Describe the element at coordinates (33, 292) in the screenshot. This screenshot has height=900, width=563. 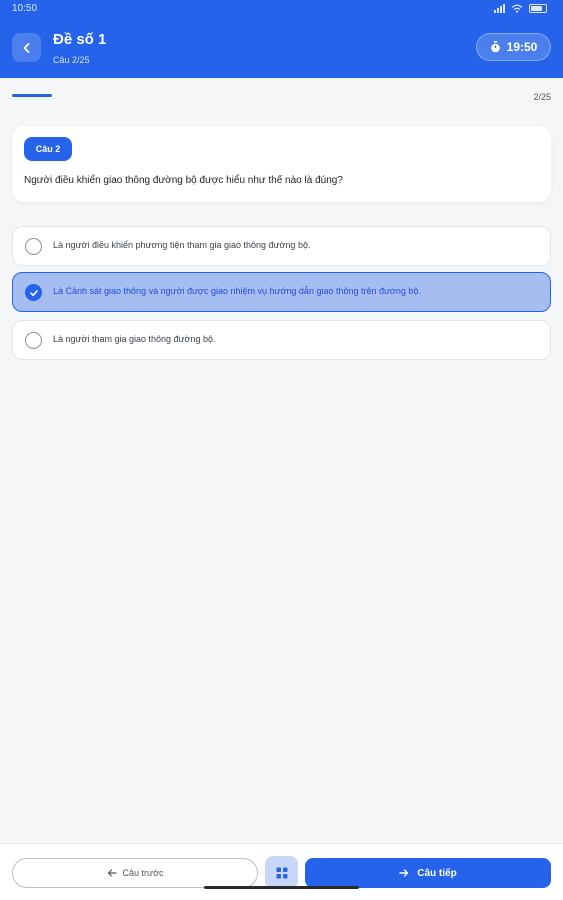
I see `radio-checked-icon` at that location.